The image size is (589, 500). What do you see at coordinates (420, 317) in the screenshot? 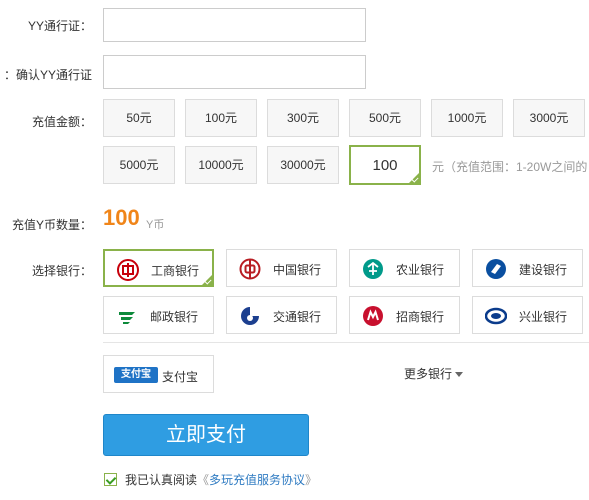
I see `bank-name: 招商银行` at bounding box center [420, 317].